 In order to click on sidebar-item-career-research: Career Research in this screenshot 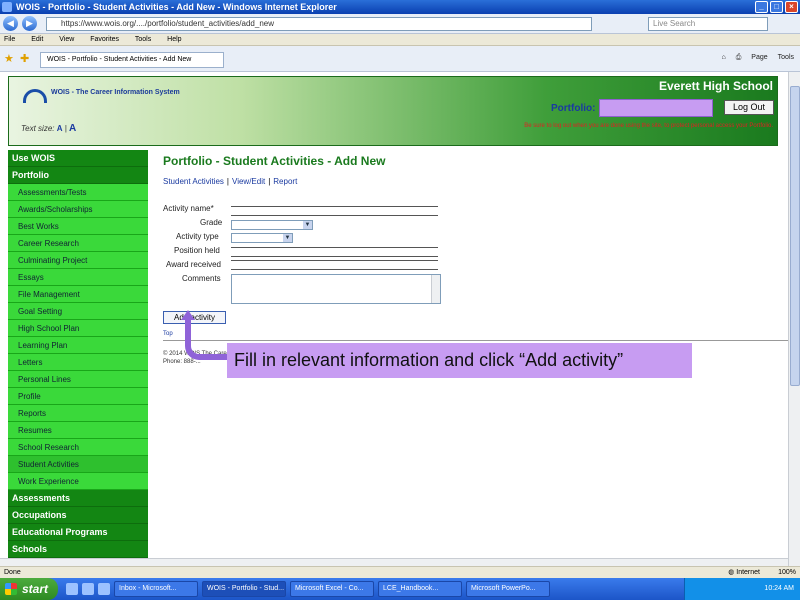, I will do `click(78, 243)`.